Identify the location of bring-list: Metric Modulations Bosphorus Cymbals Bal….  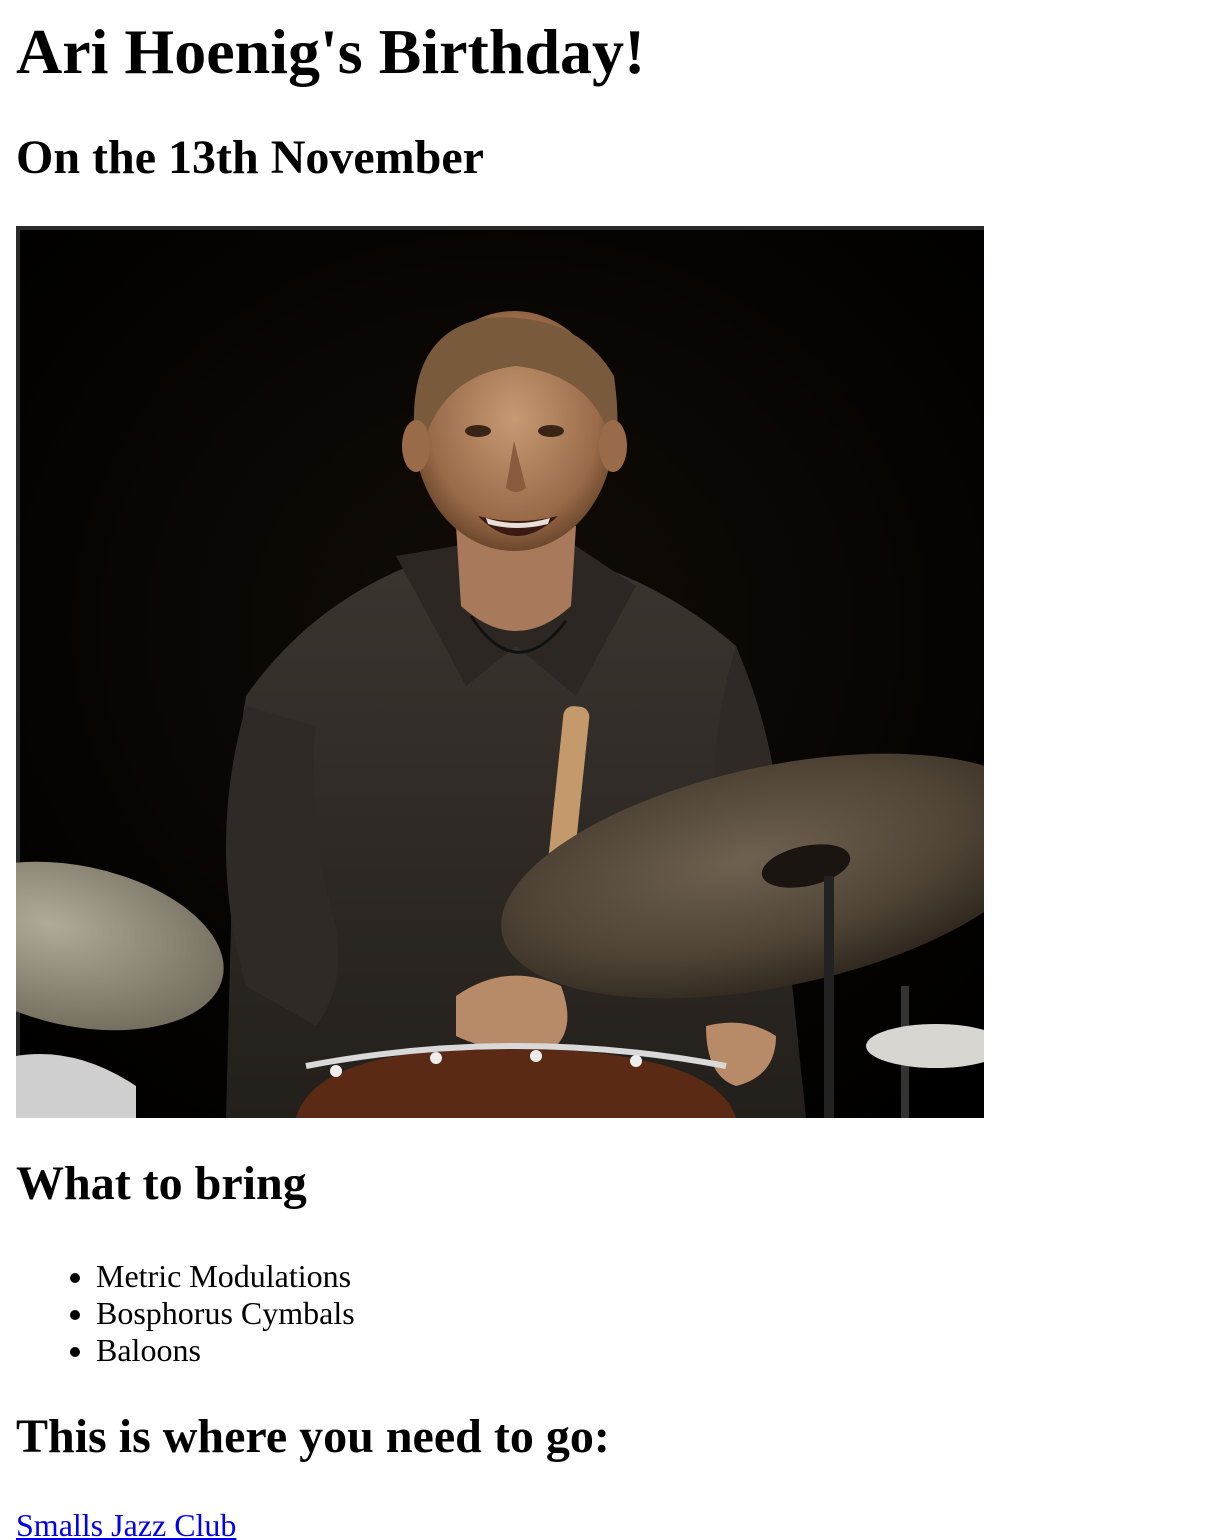
(611, 1313).